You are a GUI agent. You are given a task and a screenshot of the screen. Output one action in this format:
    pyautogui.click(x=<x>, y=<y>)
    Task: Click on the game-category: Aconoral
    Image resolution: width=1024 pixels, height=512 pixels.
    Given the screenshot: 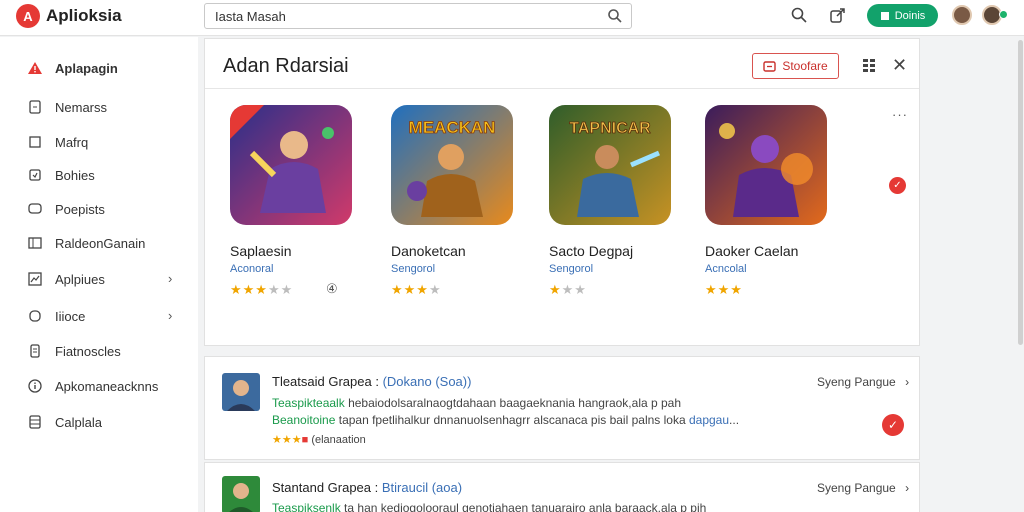 What is the action you would take?
    pyautogui.click(x=252, y=269)
    